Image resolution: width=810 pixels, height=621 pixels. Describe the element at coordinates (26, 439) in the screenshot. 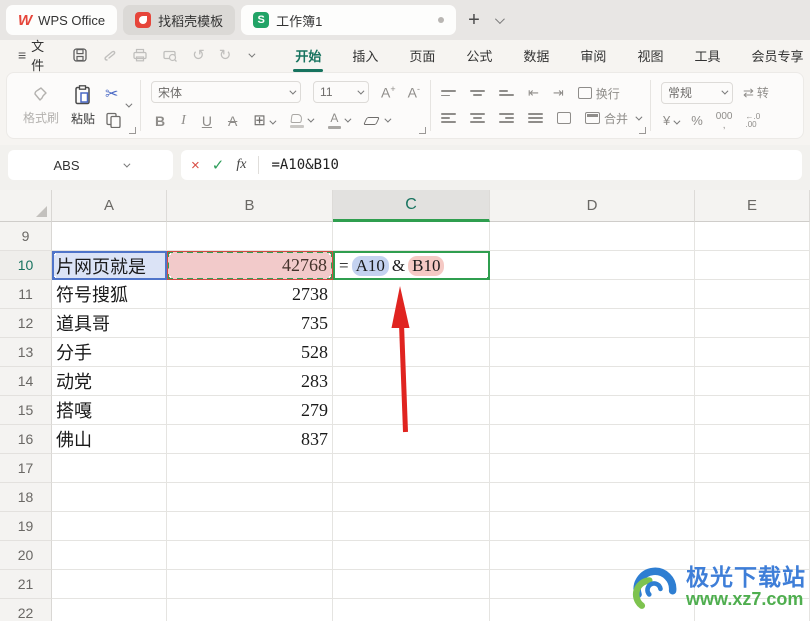

I see `row-header-16: 16` at that location.